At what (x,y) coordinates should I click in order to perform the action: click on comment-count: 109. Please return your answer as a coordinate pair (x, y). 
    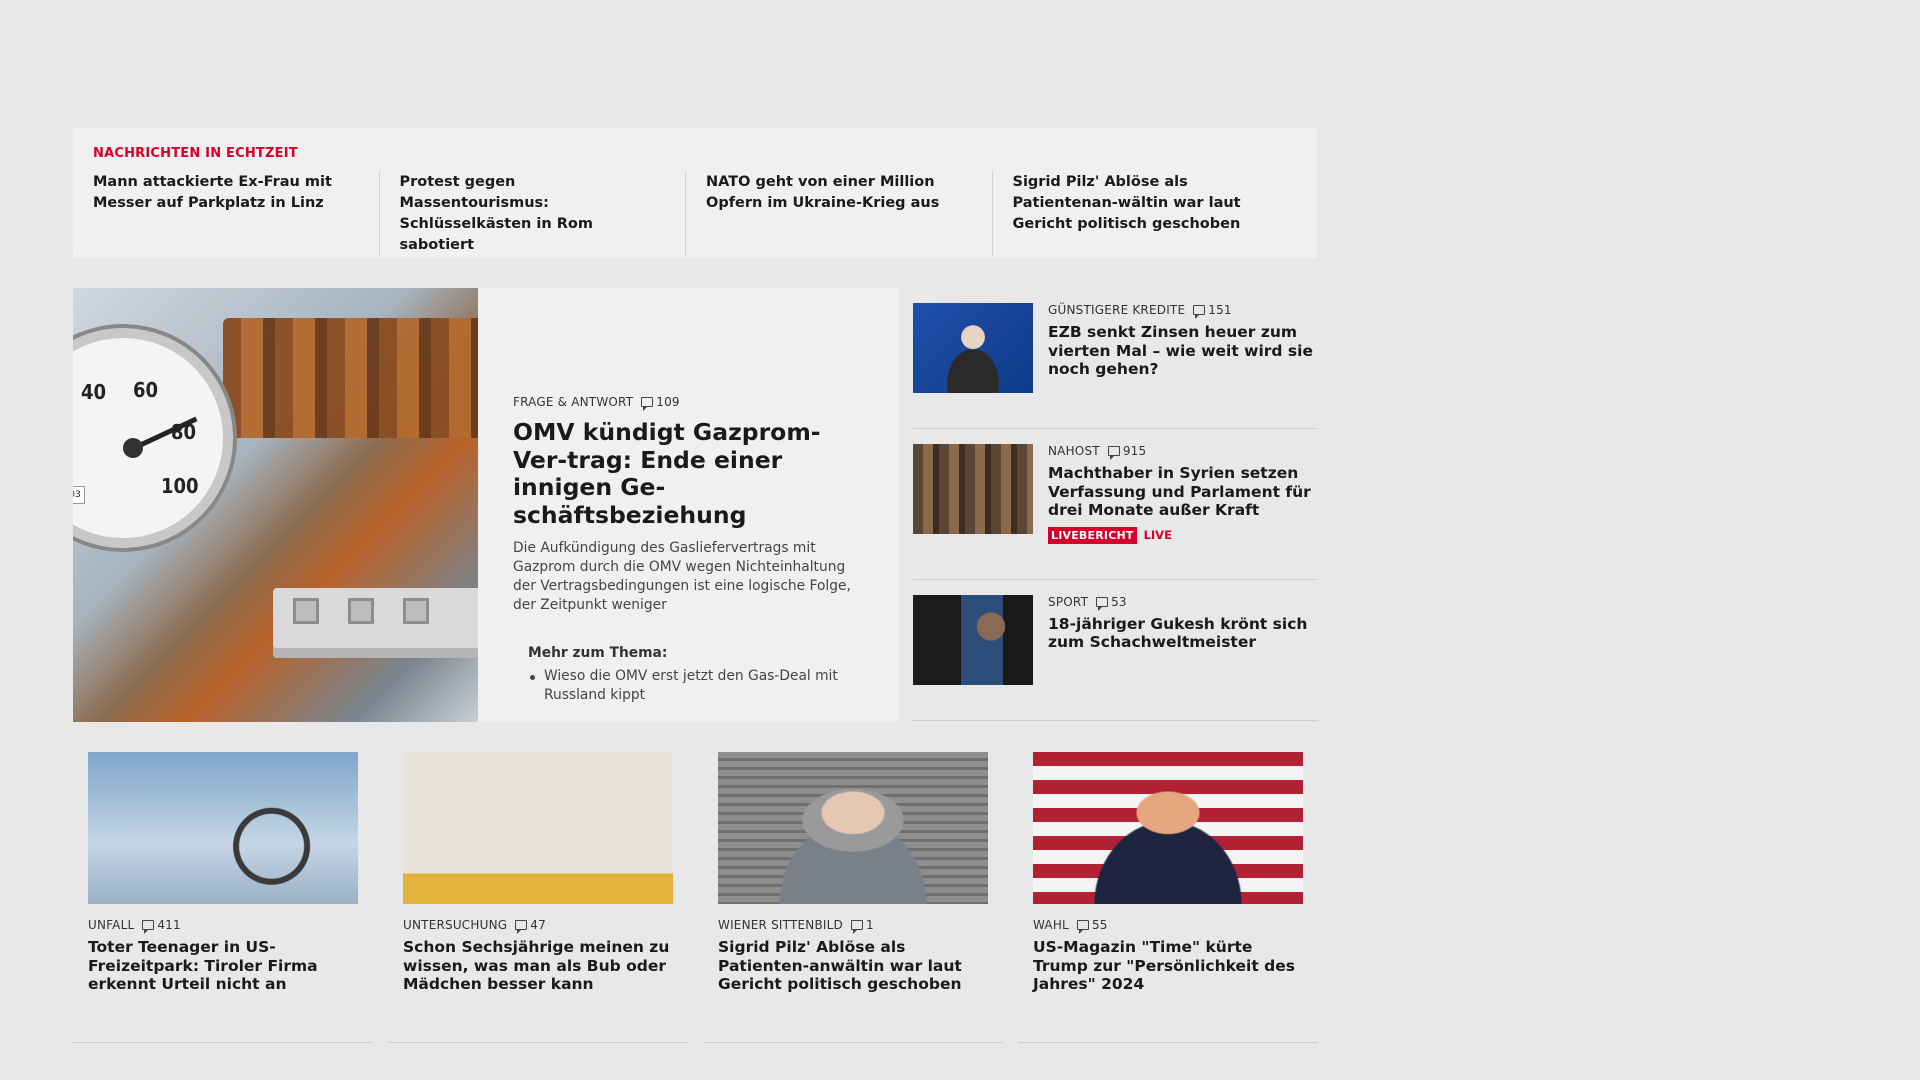
    Looking at the image, I should click on (660, 403).